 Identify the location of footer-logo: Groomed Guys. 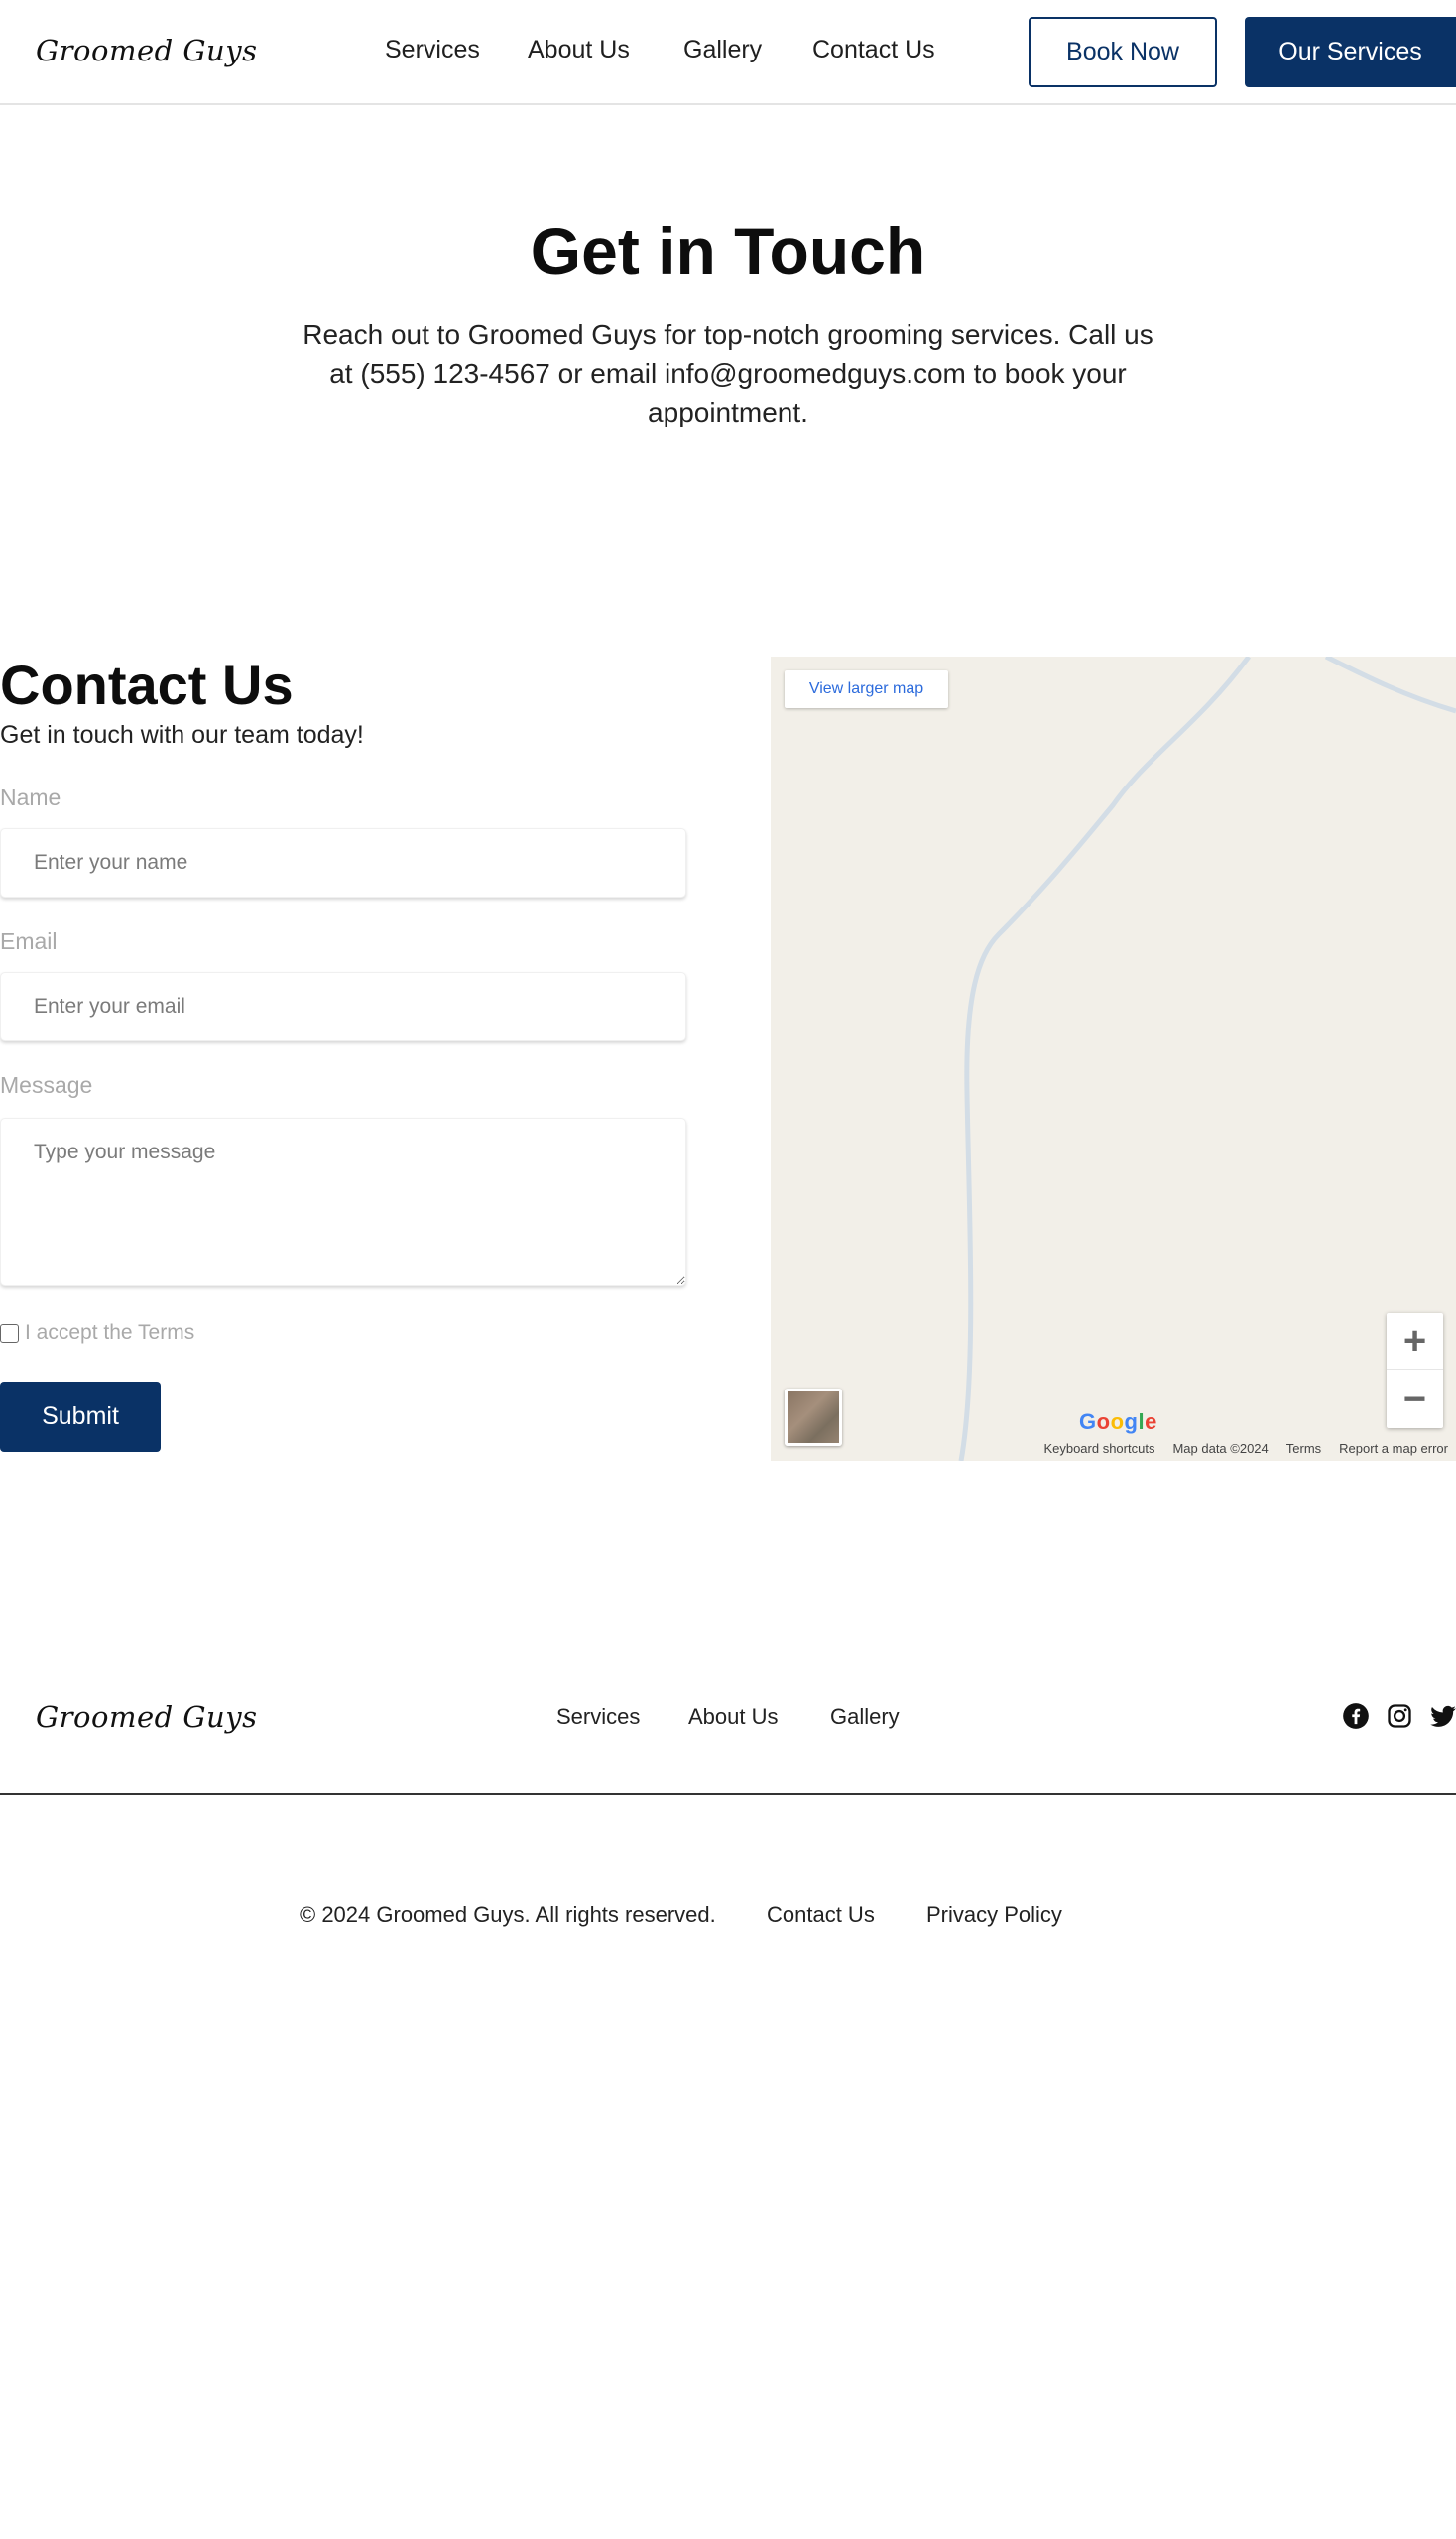
(147, 1717).